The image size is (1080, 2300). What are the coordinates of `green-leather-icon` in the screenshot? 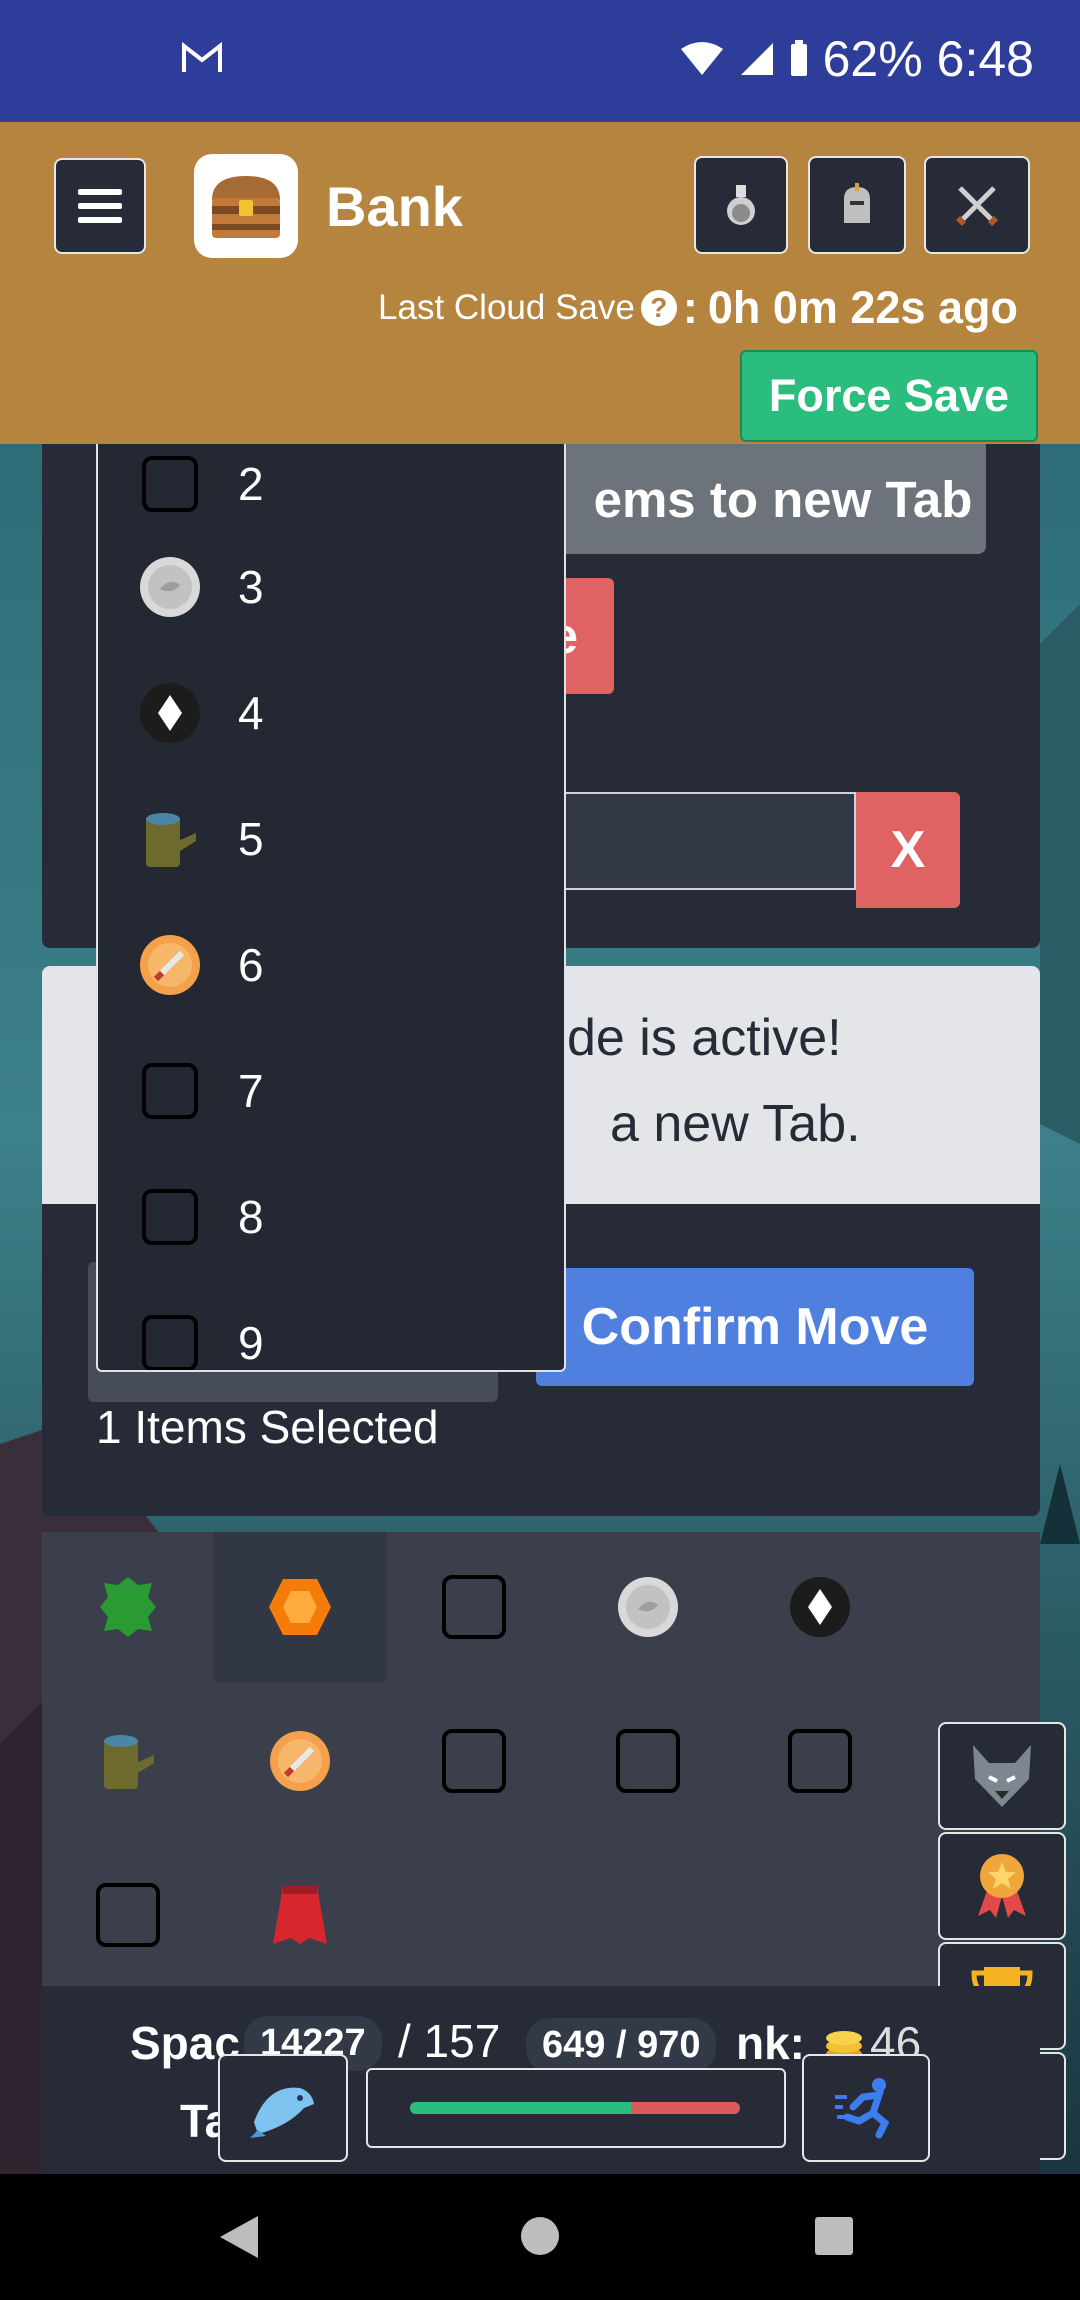 It's located at (128, 1607).